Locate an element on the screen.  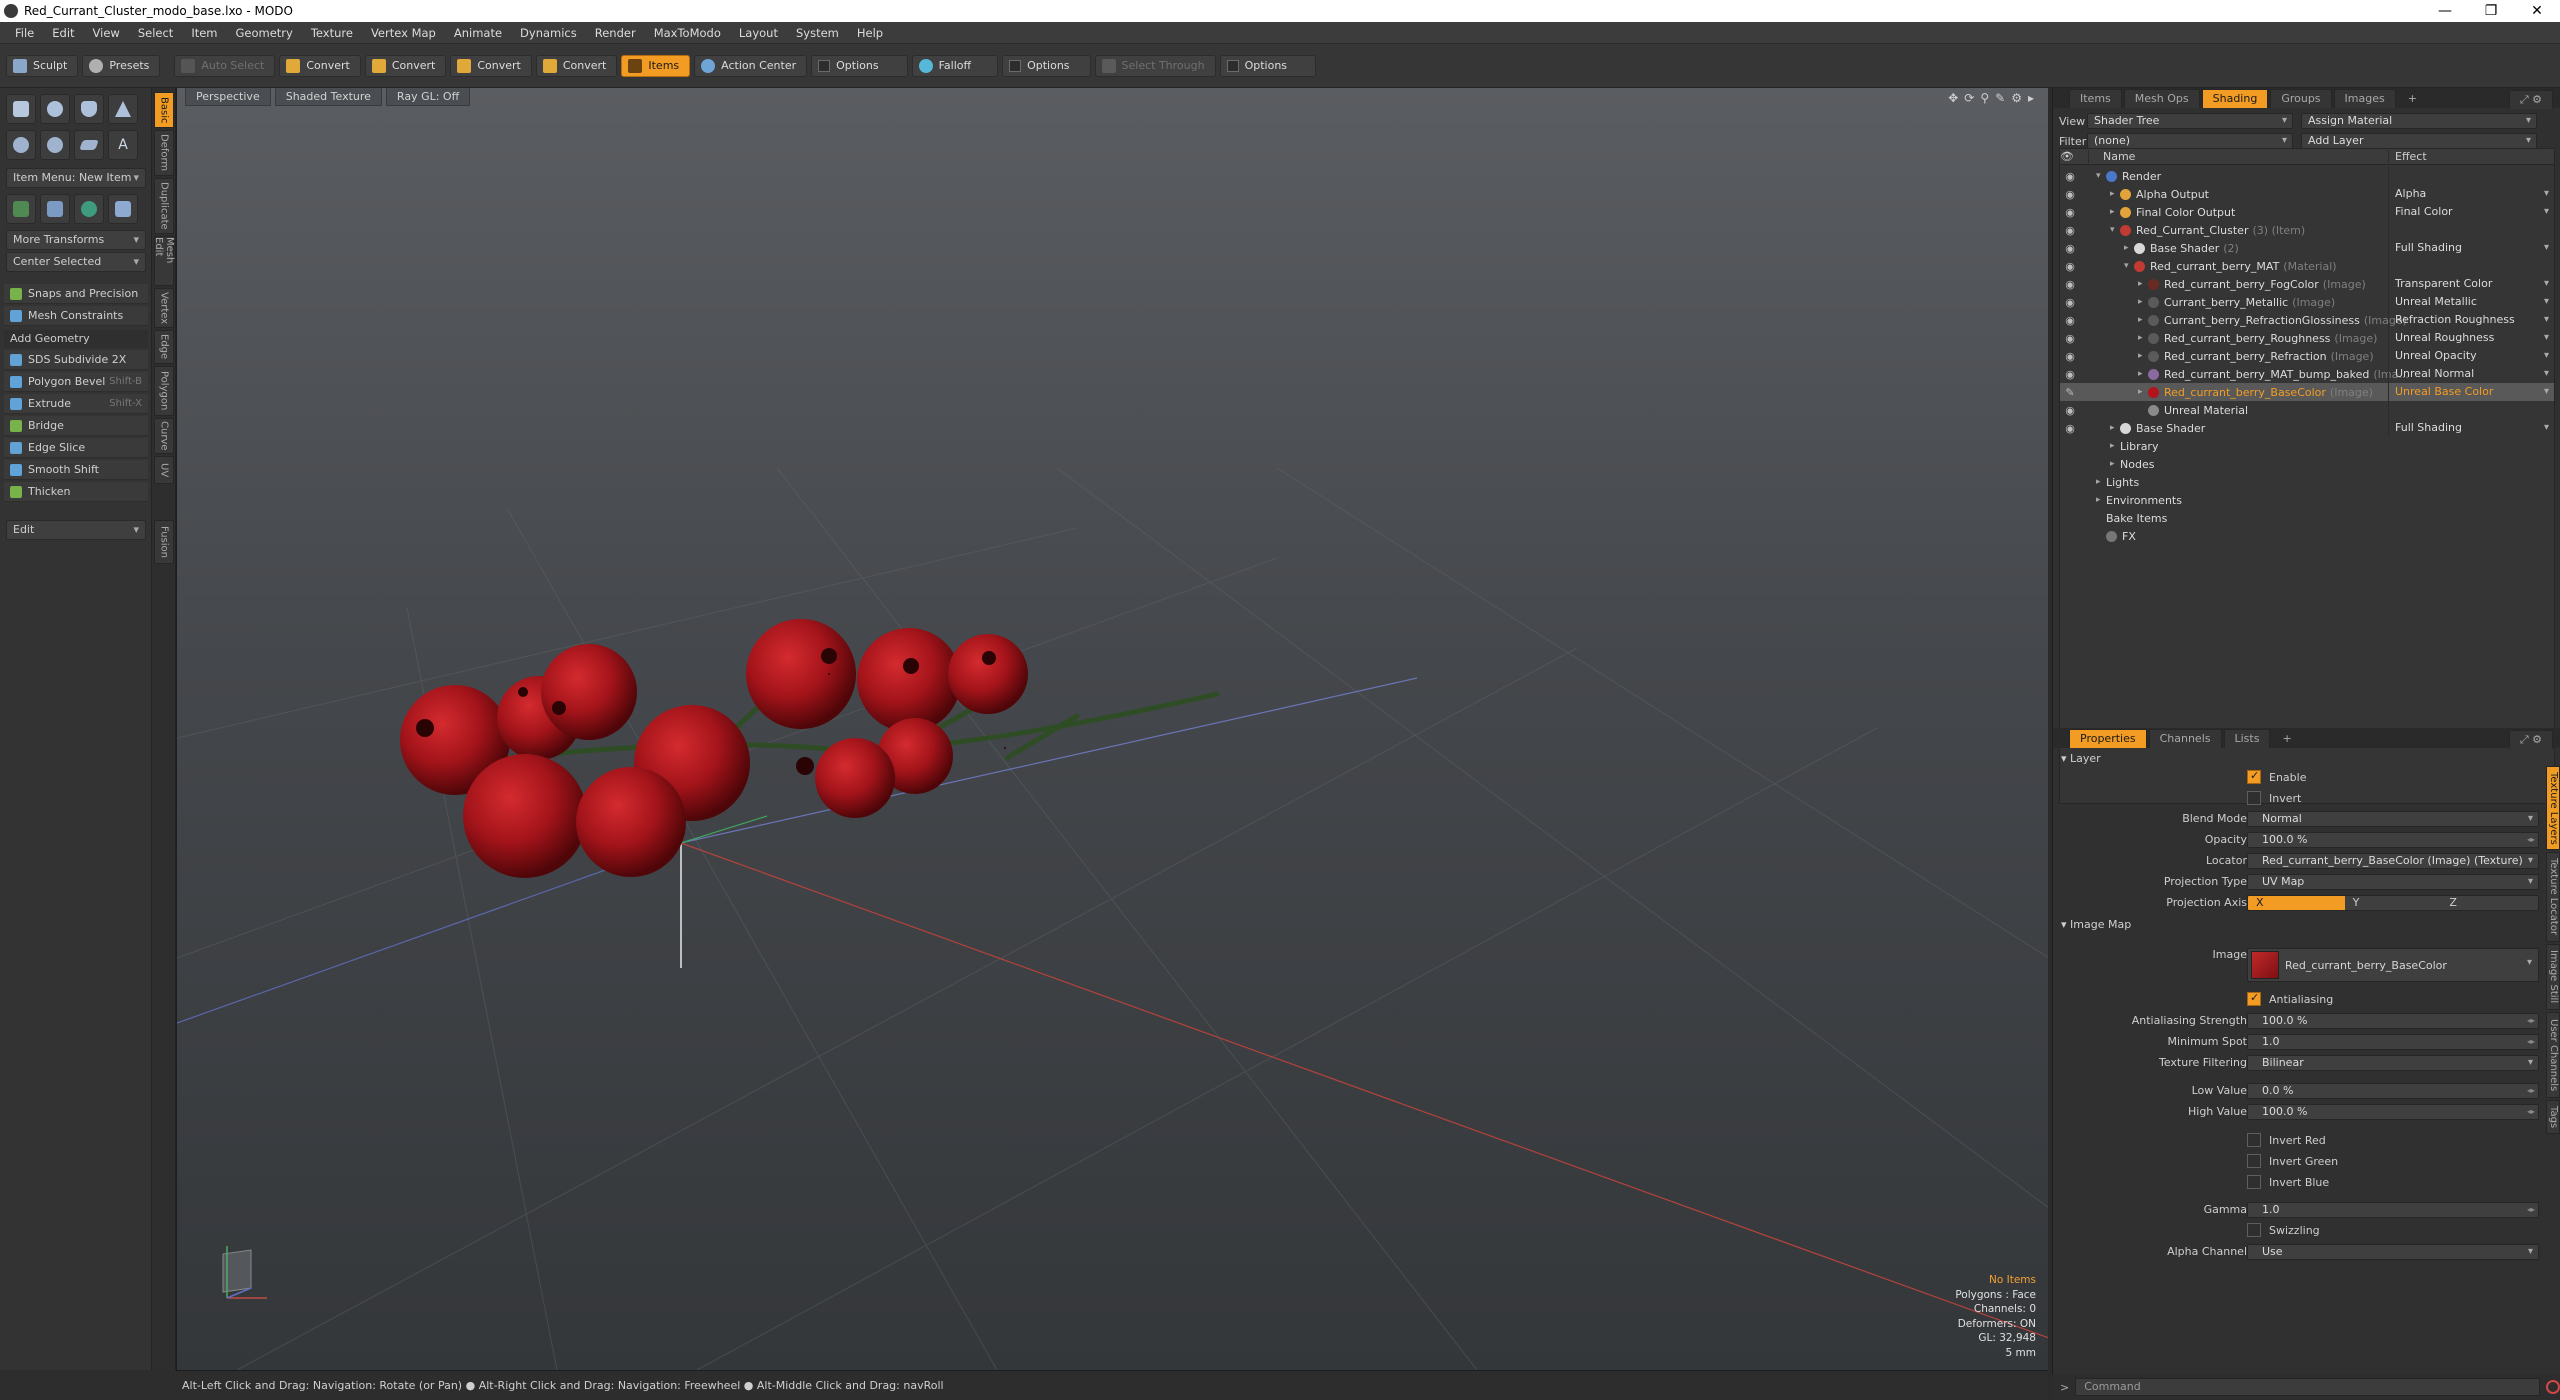
tab-duplicate: Duplicate is located at coordinates (164, 206).